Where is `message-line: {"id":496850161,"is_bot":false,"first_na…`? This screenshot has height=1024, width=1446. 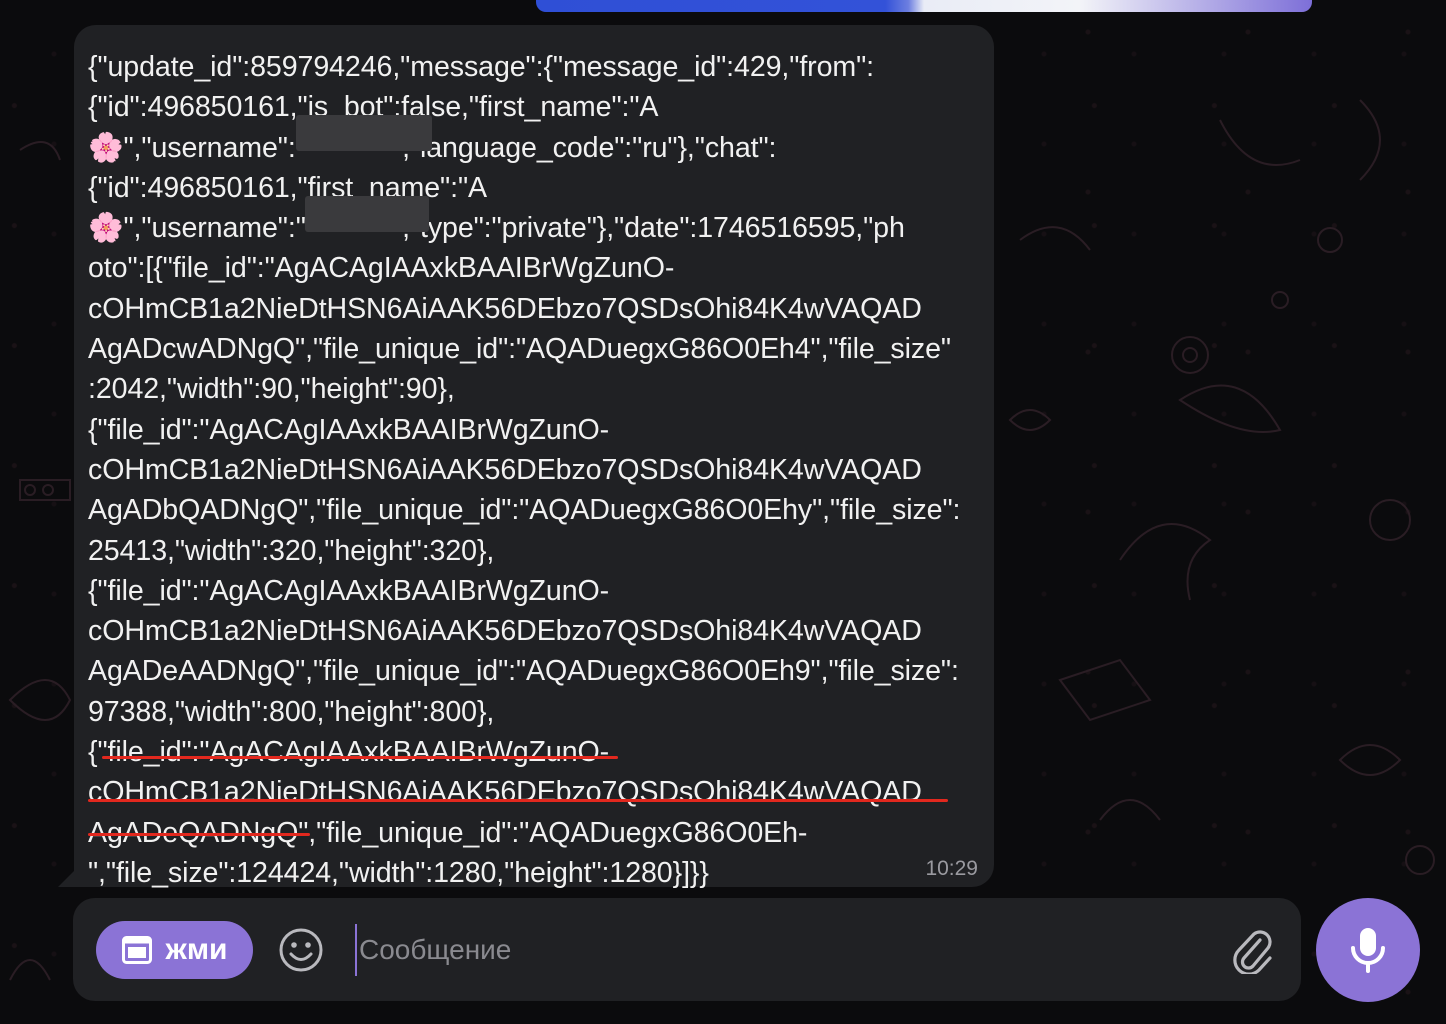
message-line: {"id":496850161,"is_bot":false,"first_na… is located at coordinates (373, 107).